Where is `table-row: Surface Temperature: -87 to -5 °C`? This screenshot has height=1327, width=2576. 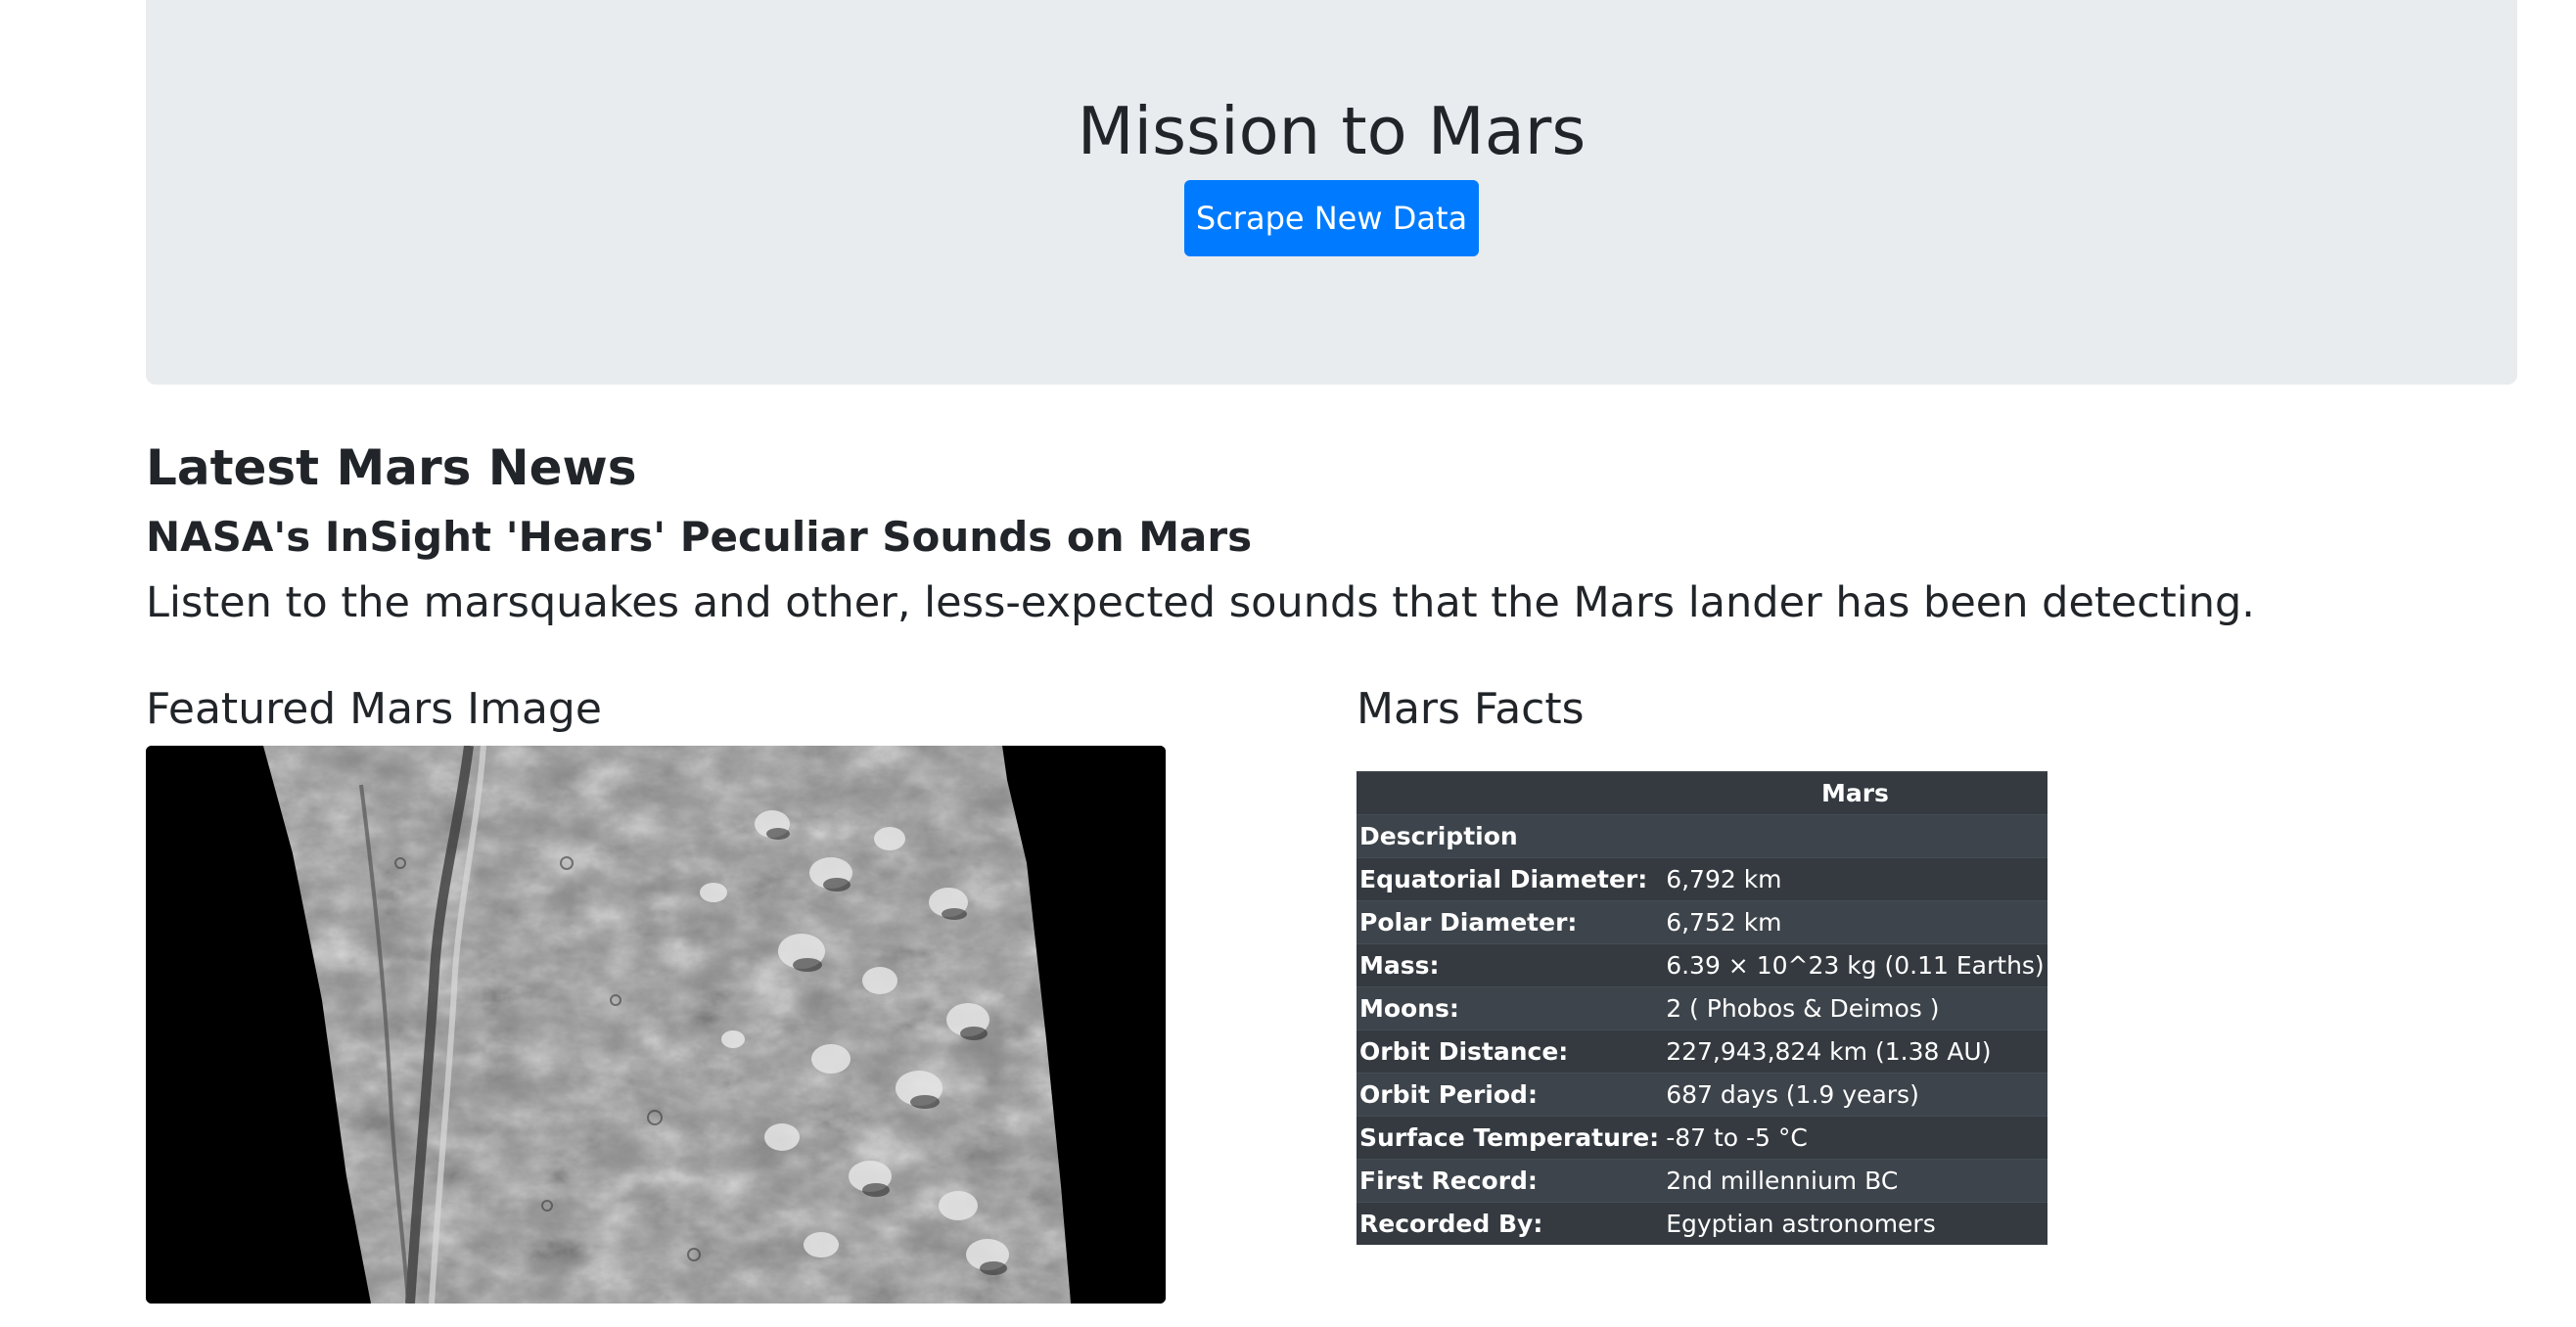 table-row: Surface Temperature: -87 to -5 °C is located at coordinates (1702, 1138).